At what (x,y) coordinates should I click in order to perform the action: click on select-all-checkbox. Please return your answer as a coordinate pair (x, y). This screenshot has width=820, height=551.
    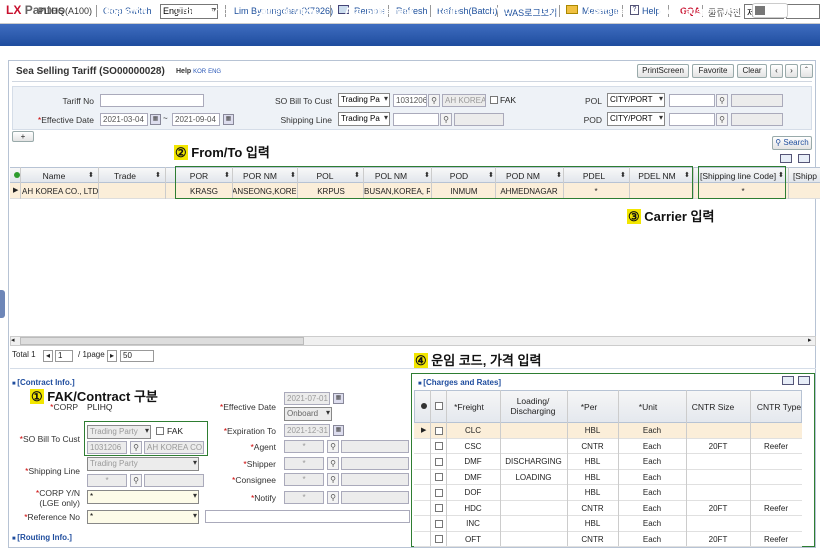
    Looking at the image, I should click on (439, 406).